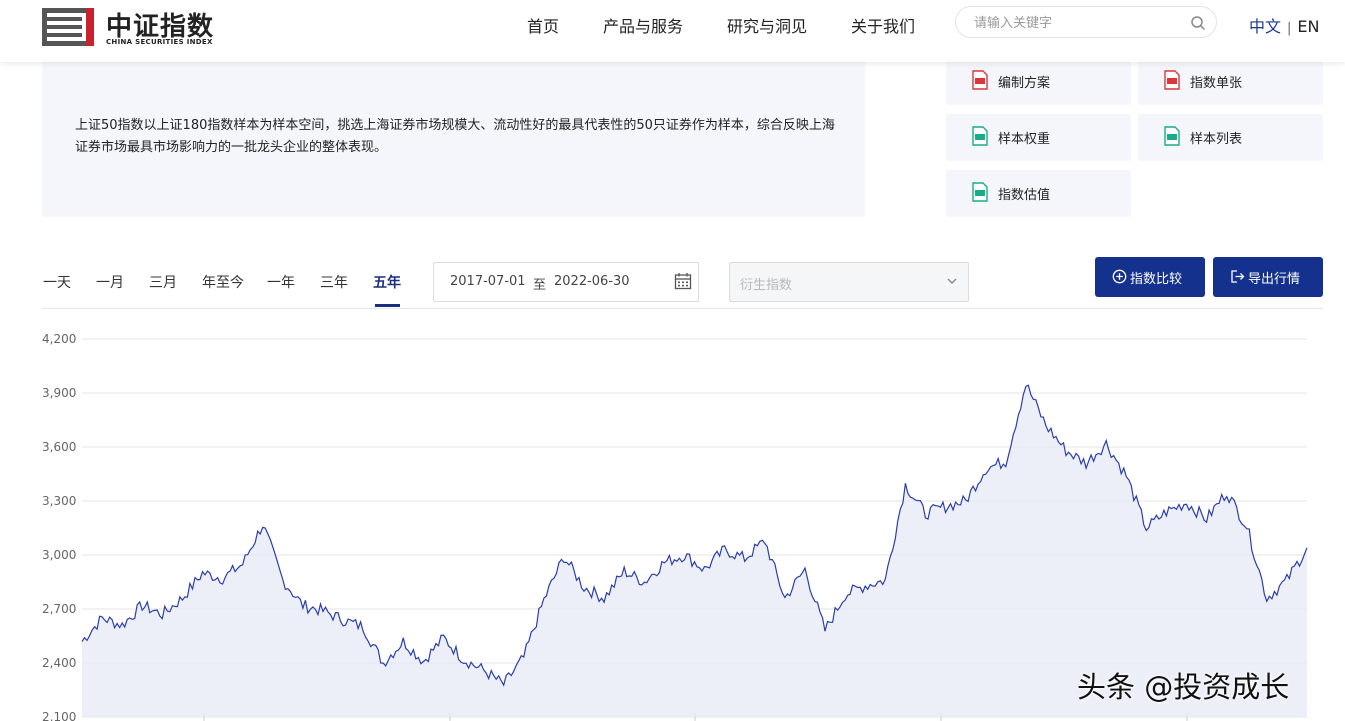  What do you see at coordinates (1238, 276) in the screenshot?
I see `export-icon` at bounding box center [1238, 276].